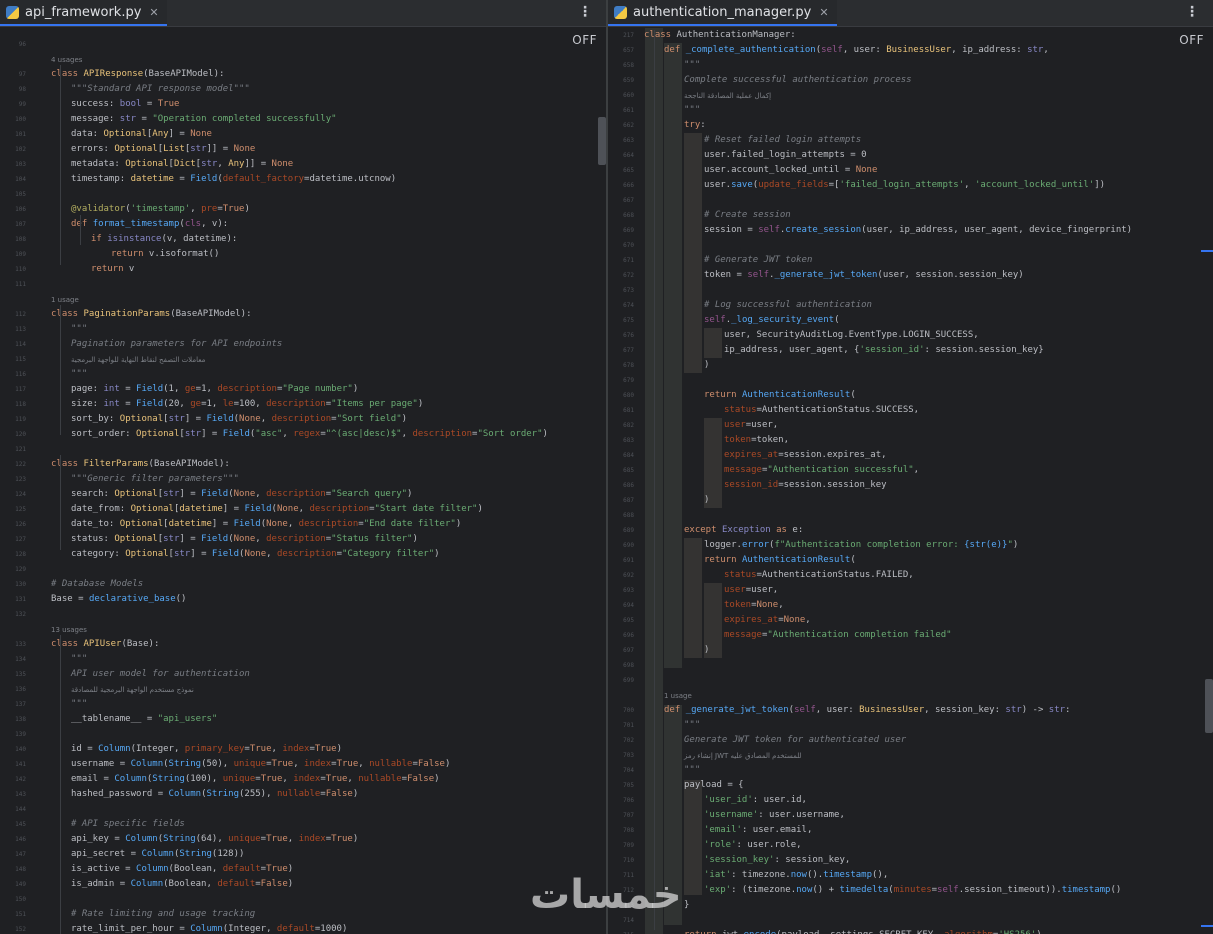 The height and width of the screenshot is (934, 1213). Describe the element at coordinates (128, 824) in the screenshot. I see `code-line: # API specific fields` at that location.